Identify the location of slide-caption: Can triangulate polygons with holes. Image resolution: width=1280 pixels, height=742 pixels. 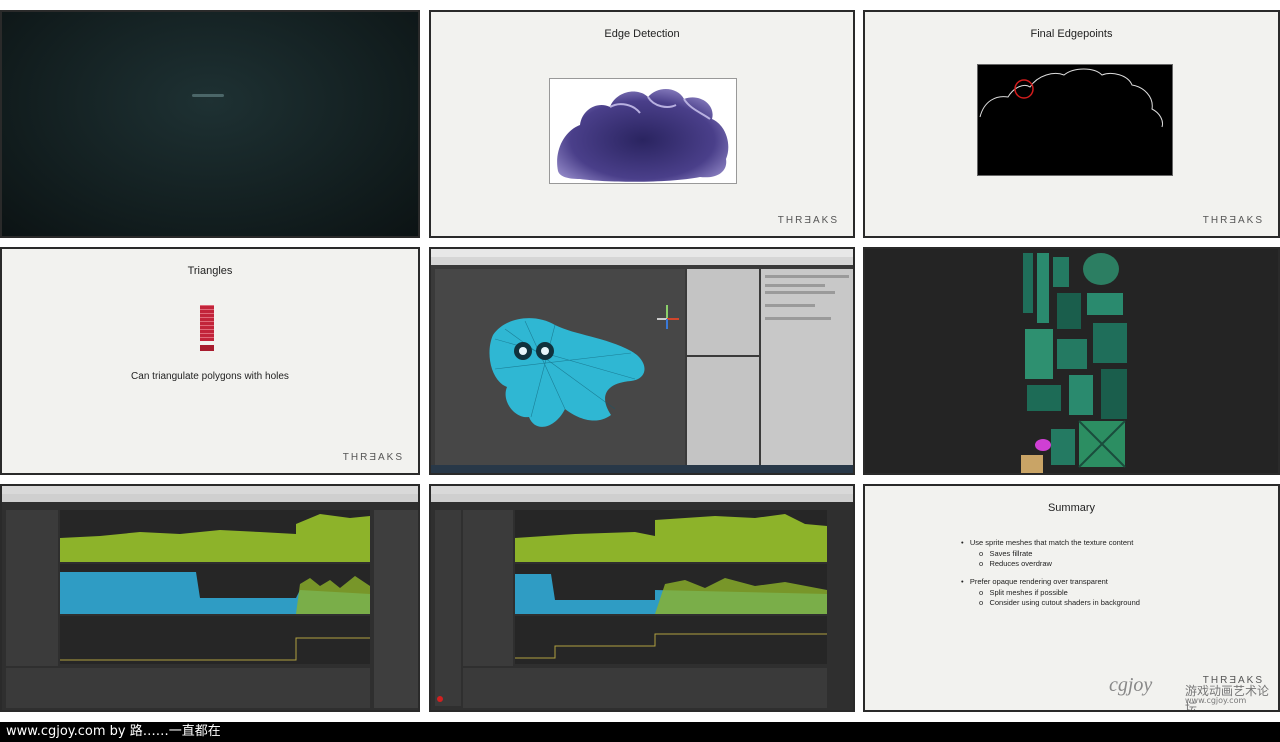
(210, 376).